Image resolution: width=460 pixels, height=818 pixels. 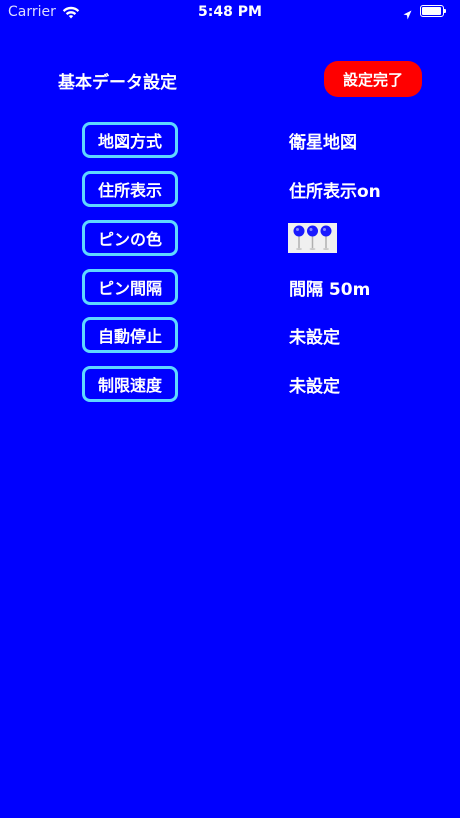 I want to click on pin-interval-value: 間隔 50m, so click(x=330, y=289).